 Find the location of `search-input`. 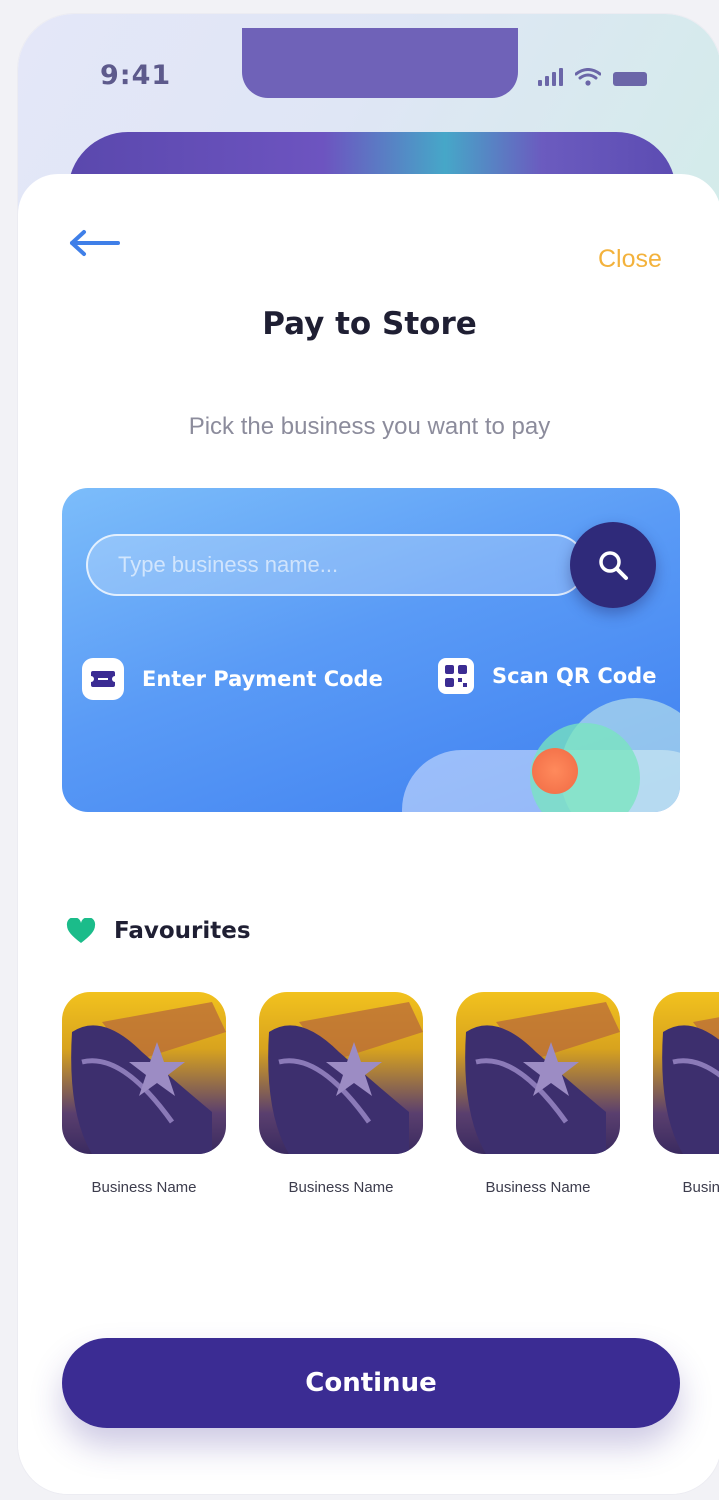

search-input is located at coordinates (336, 565).